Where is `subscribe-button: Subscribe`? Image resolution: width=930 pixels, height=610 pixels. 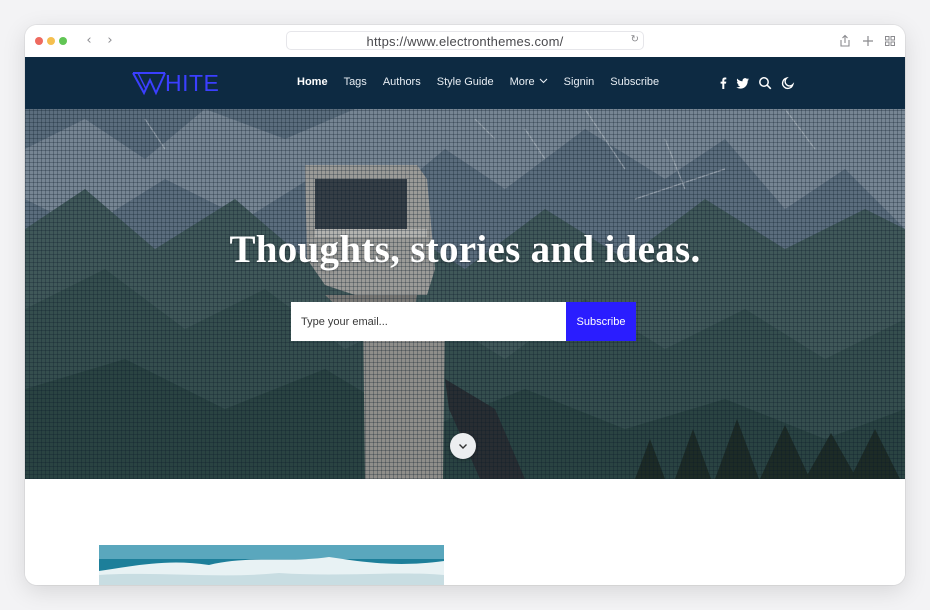 subscribe-button: Subscribe is located at coordinates (601, 321).